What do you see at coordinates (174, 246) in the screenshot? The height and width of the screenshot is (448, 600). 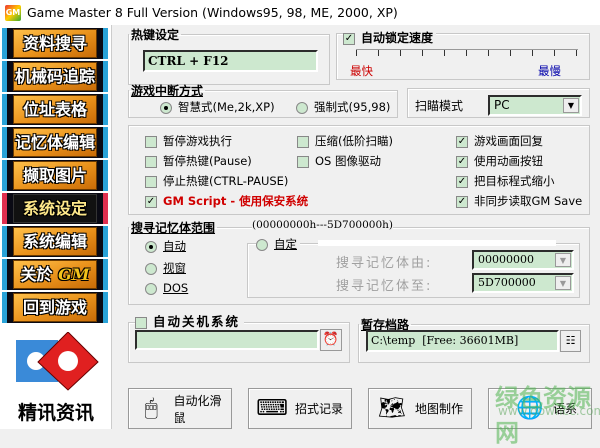 I see `radio-label: 自动` at bounding box center [174, 246].